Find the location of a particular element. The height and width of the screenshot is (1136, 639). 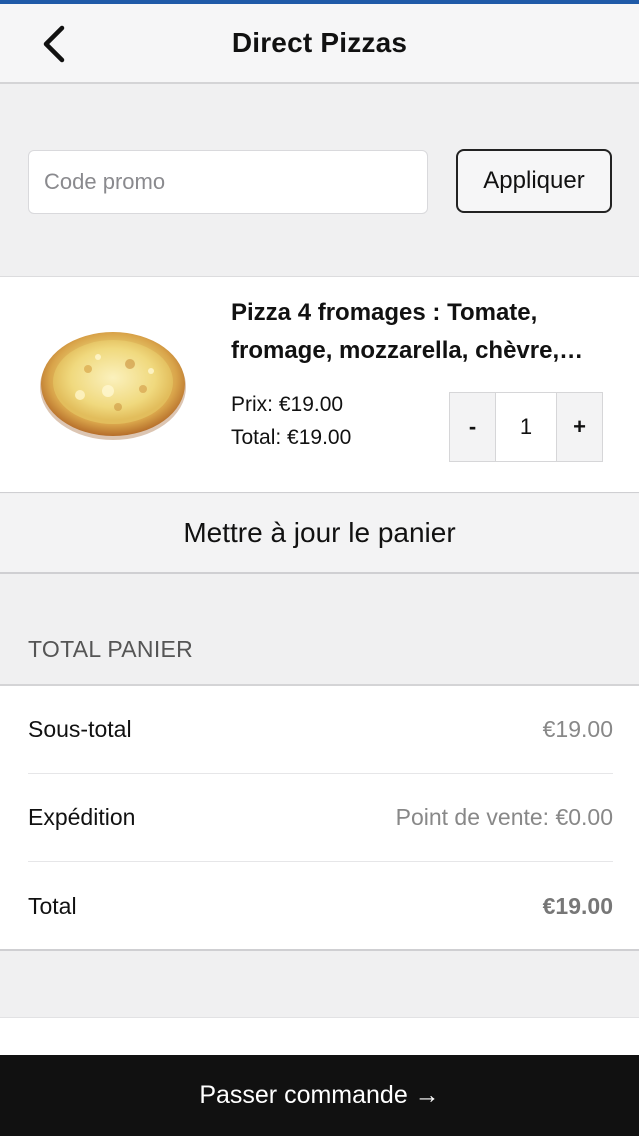

app-header: Direct Pizzas is located at coordinates (319, 44).